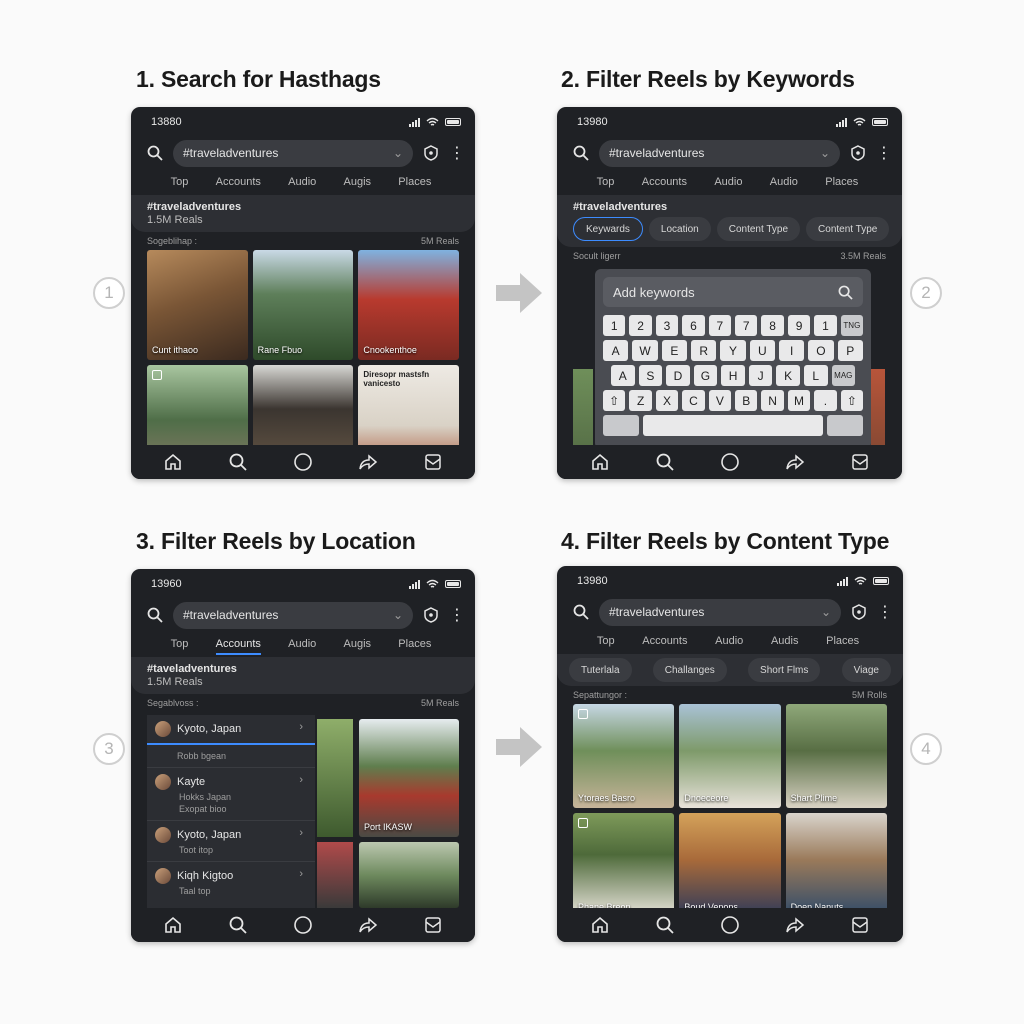 The image size is (1024, 1024). What do you see at coordinates (799, 400) in the screenshot?
I see `keyboard-key: M` at bounding box center [799, 400].